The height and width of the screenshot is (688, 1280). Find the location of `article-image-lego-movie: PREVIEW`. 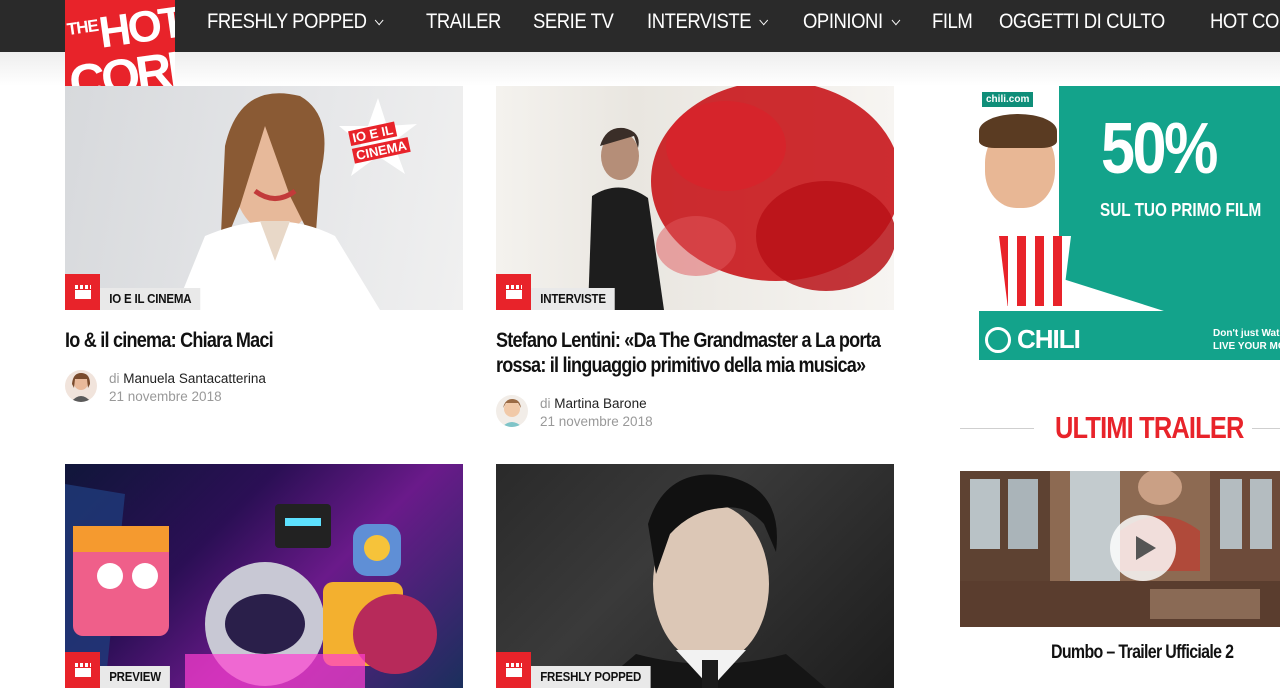

article-image-lego-movie: PREVIEW is located at coordinates (264, 576).